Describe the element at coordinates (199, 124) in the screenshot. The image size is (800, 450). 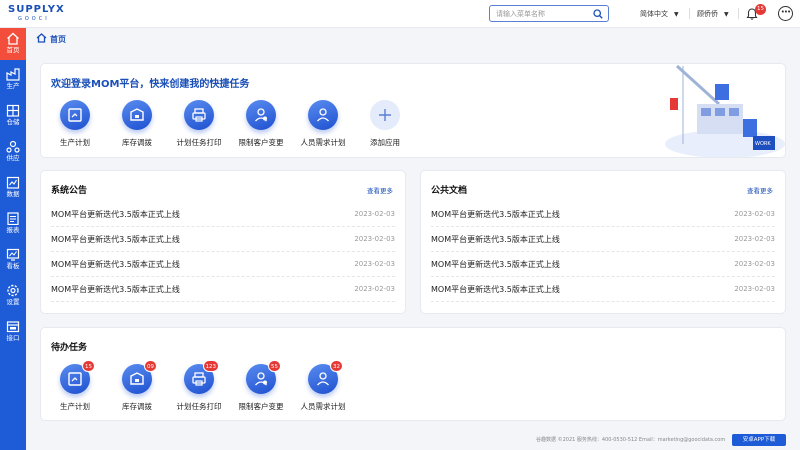
I see `quick-action-print: 计划任务打印` at that location.